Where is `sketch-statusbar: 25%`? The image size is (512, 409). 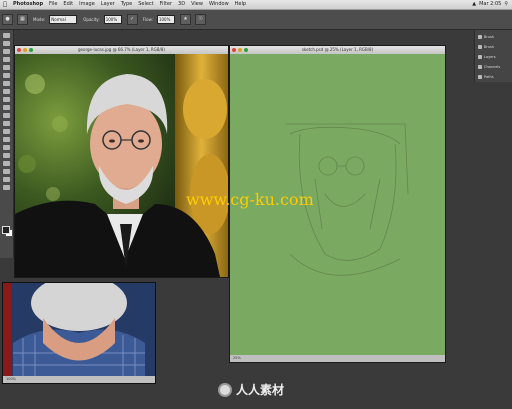 sketch-statusbar: 25% is located at coordinates (337, 358).